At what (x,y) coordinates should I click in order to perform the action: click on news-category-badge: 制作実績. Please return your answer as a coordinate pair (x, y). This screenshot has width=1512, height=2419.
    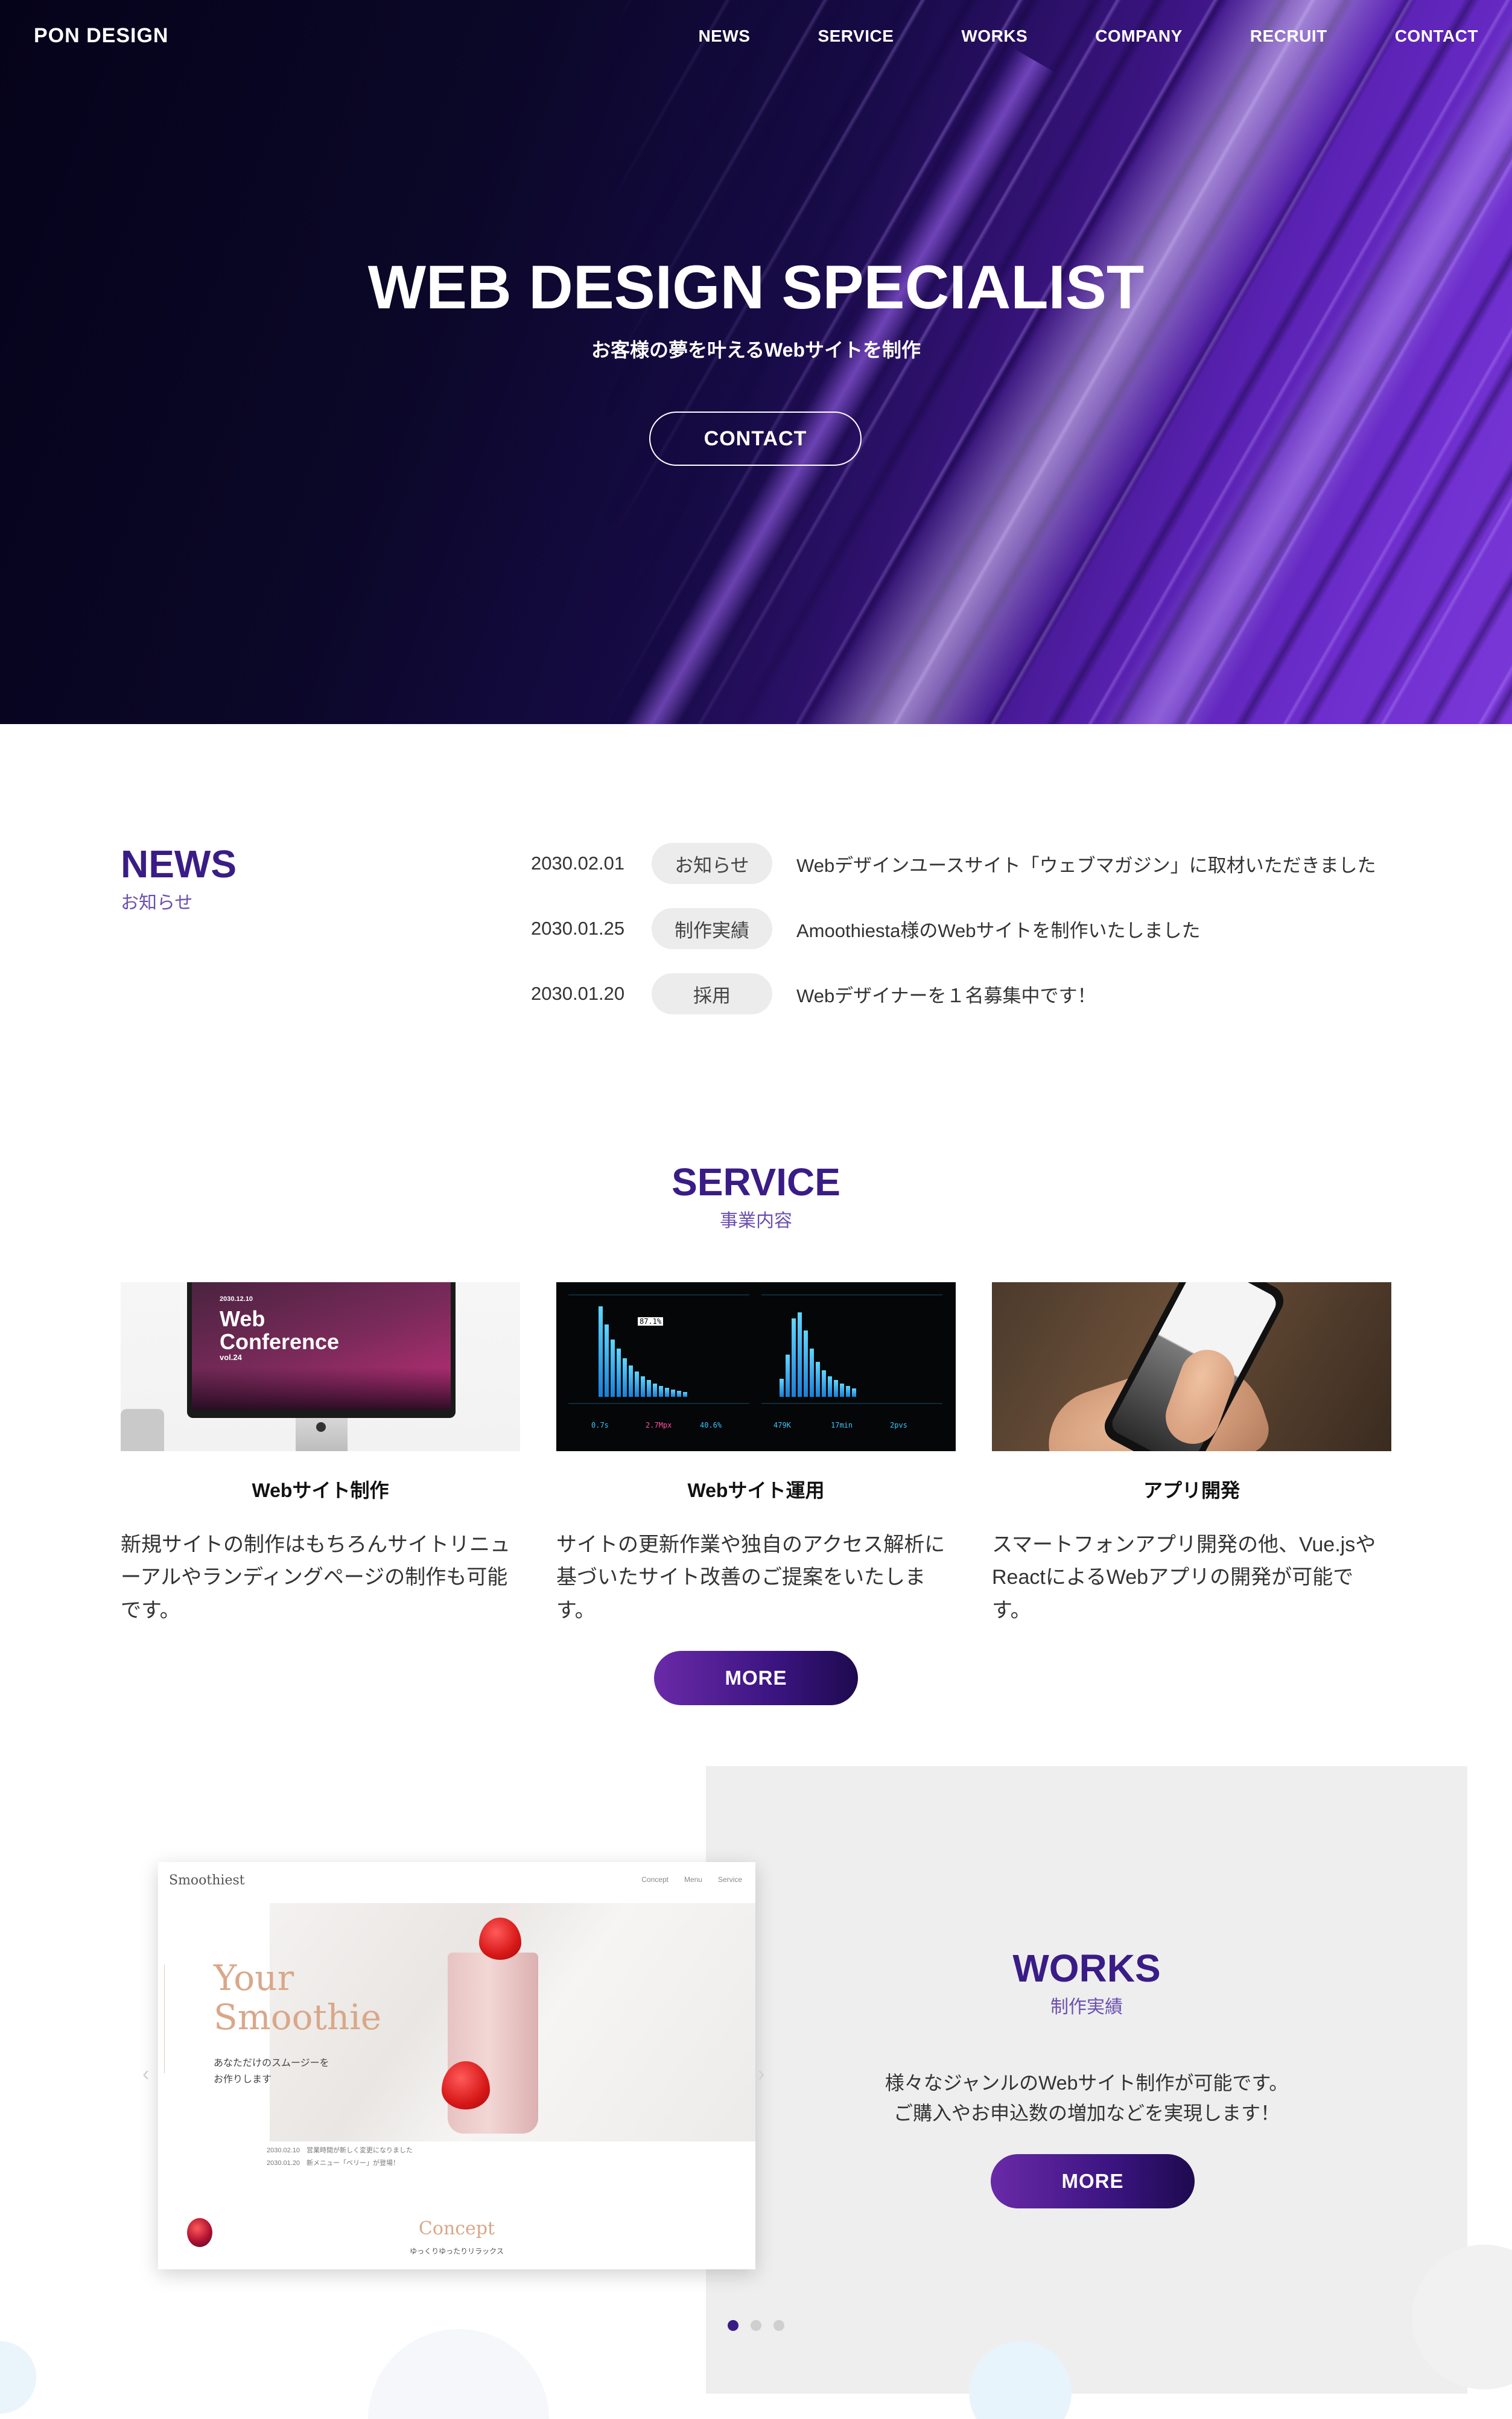
    Looking at the image, I should click on (712, 928).